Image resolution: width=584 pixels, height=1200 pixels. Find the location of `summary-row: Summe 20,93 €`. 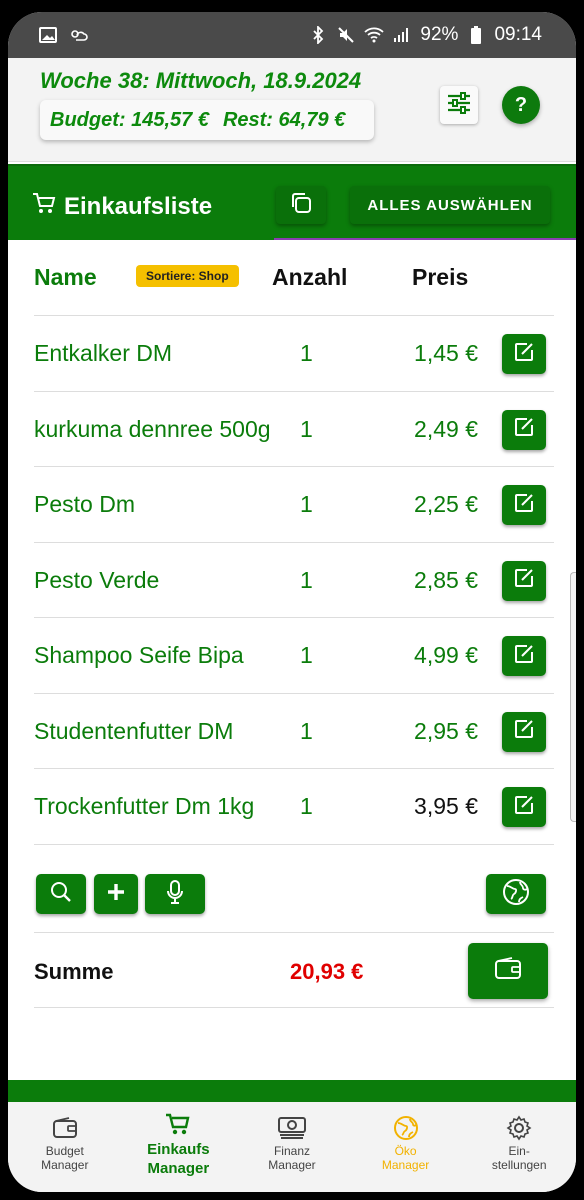

summary-row: Summe 20,93 € is located at coordinates (294, 970).